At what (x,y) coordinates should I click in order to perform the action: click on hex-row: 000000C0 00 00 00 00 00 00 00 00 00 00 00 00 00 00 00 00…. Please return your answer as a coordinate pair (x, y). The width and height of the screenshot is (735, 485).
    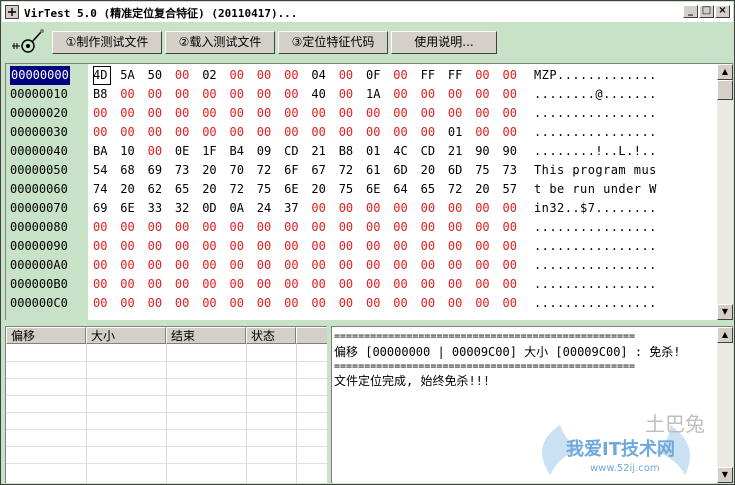
    Looking at the image, I should click on (361, 303).